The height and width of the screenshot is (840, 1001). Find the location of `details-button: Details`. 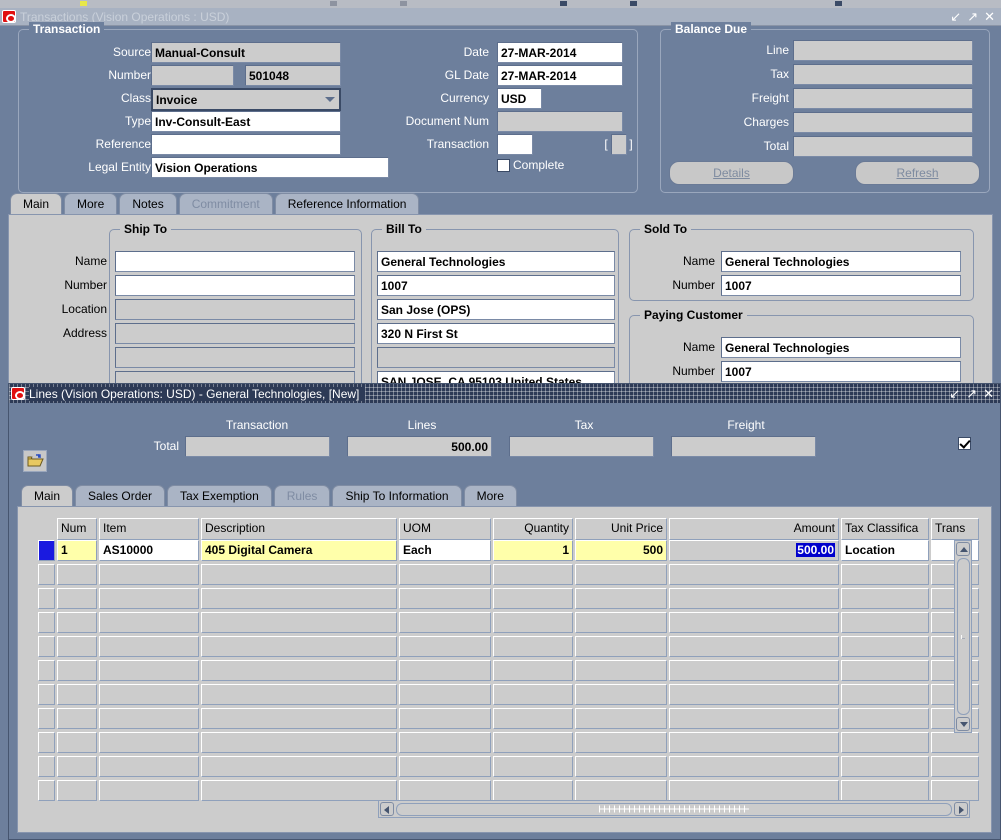

details-button: Details is located at coordinates (731, 173).